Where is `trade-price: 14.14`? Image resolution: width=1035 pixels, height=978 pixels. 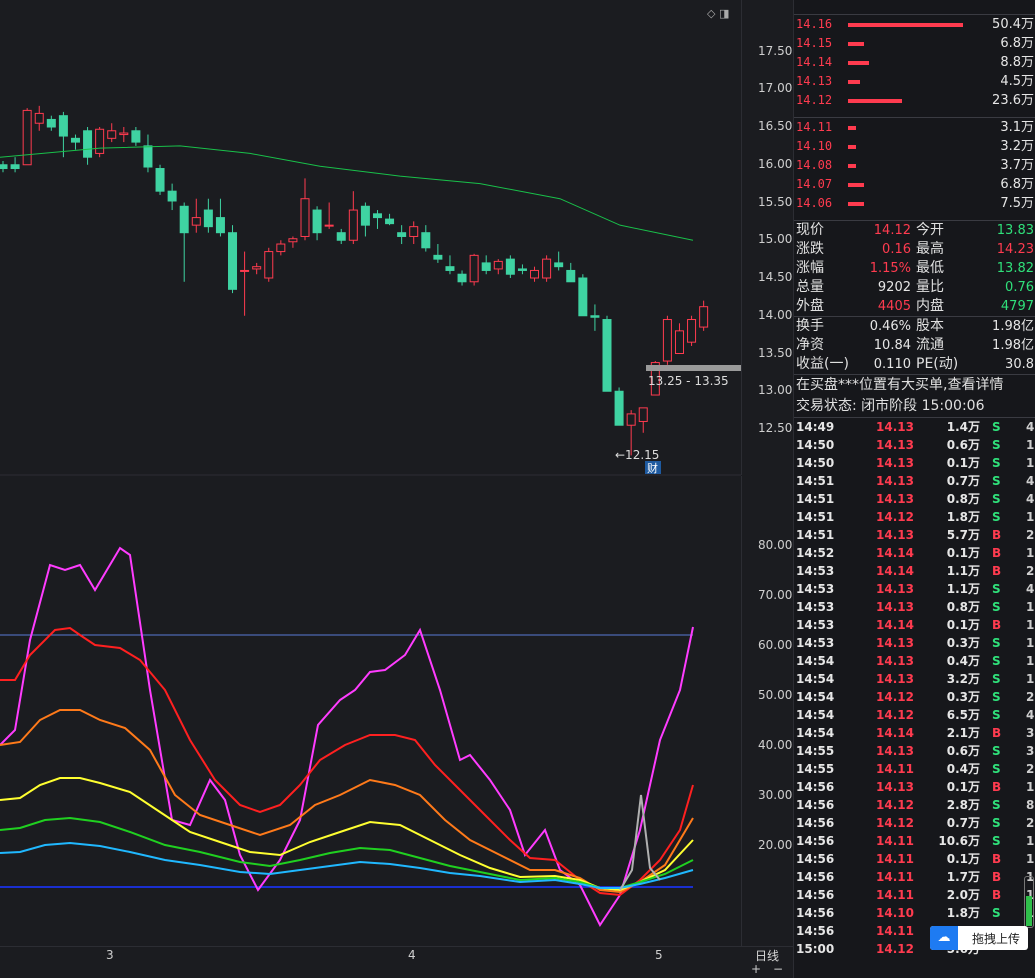
trade-price: 14.14 is located at coordinates (895, 553).